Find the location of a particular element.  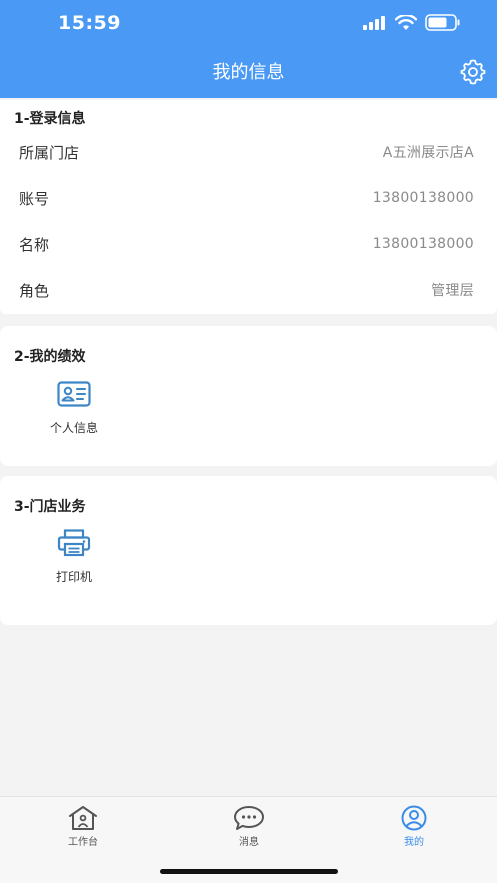

grid-item-label: 打印机 is located at coordinates (73, 577).